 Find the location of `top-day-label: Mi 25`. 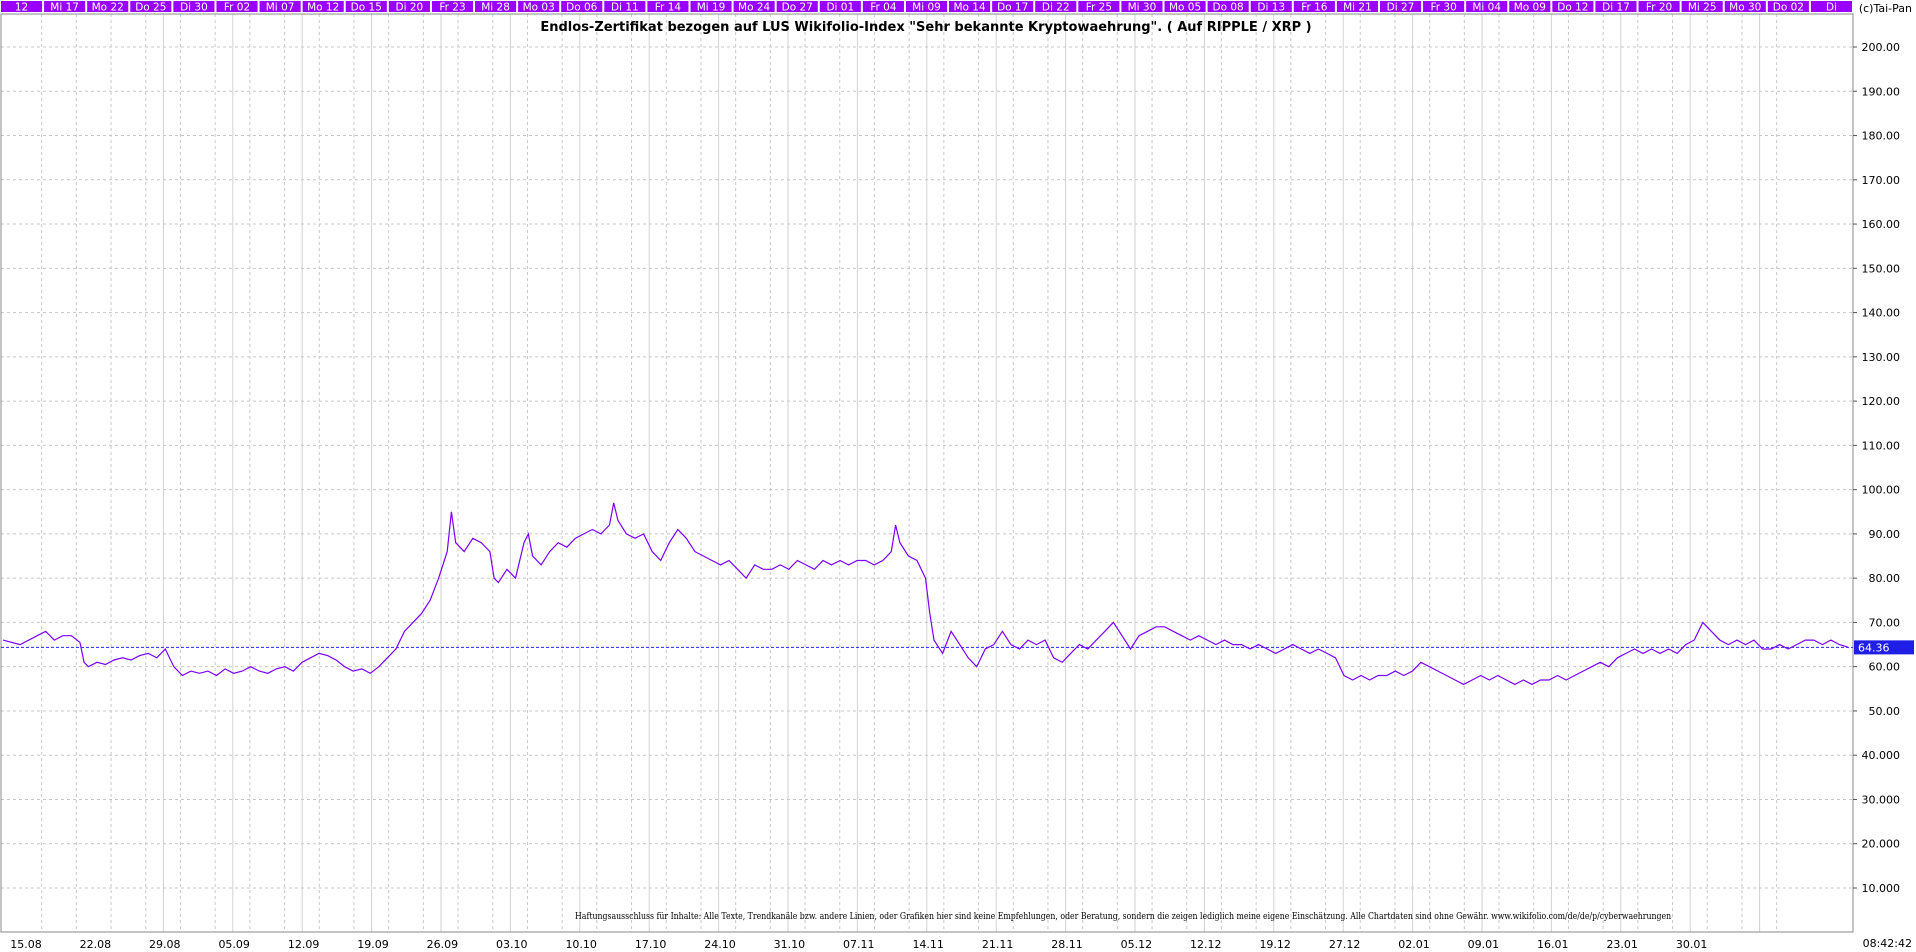

top-day-label: Mi 25 is located at coordinates (1702, 8).